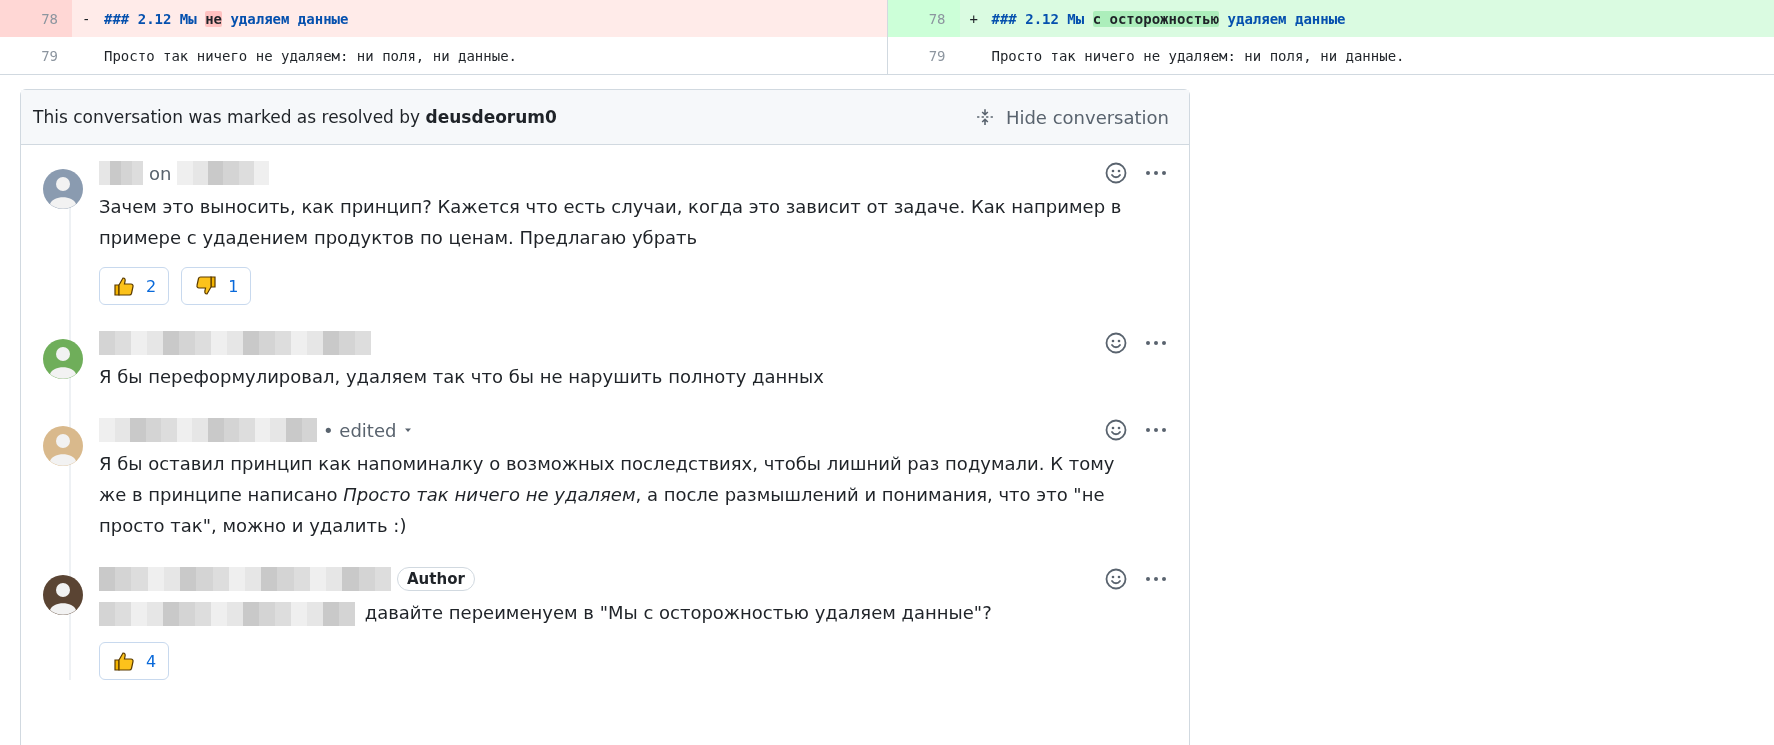 This screenshot has width=1774, height=745. I want to click on comment-text: давайте переименуем в "Мы с осторожностью удаляем данные"?, so click(678, 612).